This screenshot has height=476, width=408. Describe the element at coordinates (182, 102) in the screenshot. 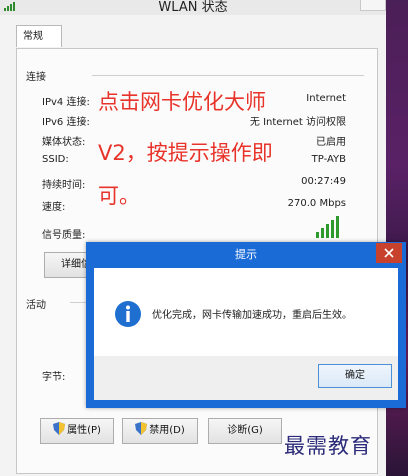

I see `annotation-line-1: 点击网卡优化大师` at that location.